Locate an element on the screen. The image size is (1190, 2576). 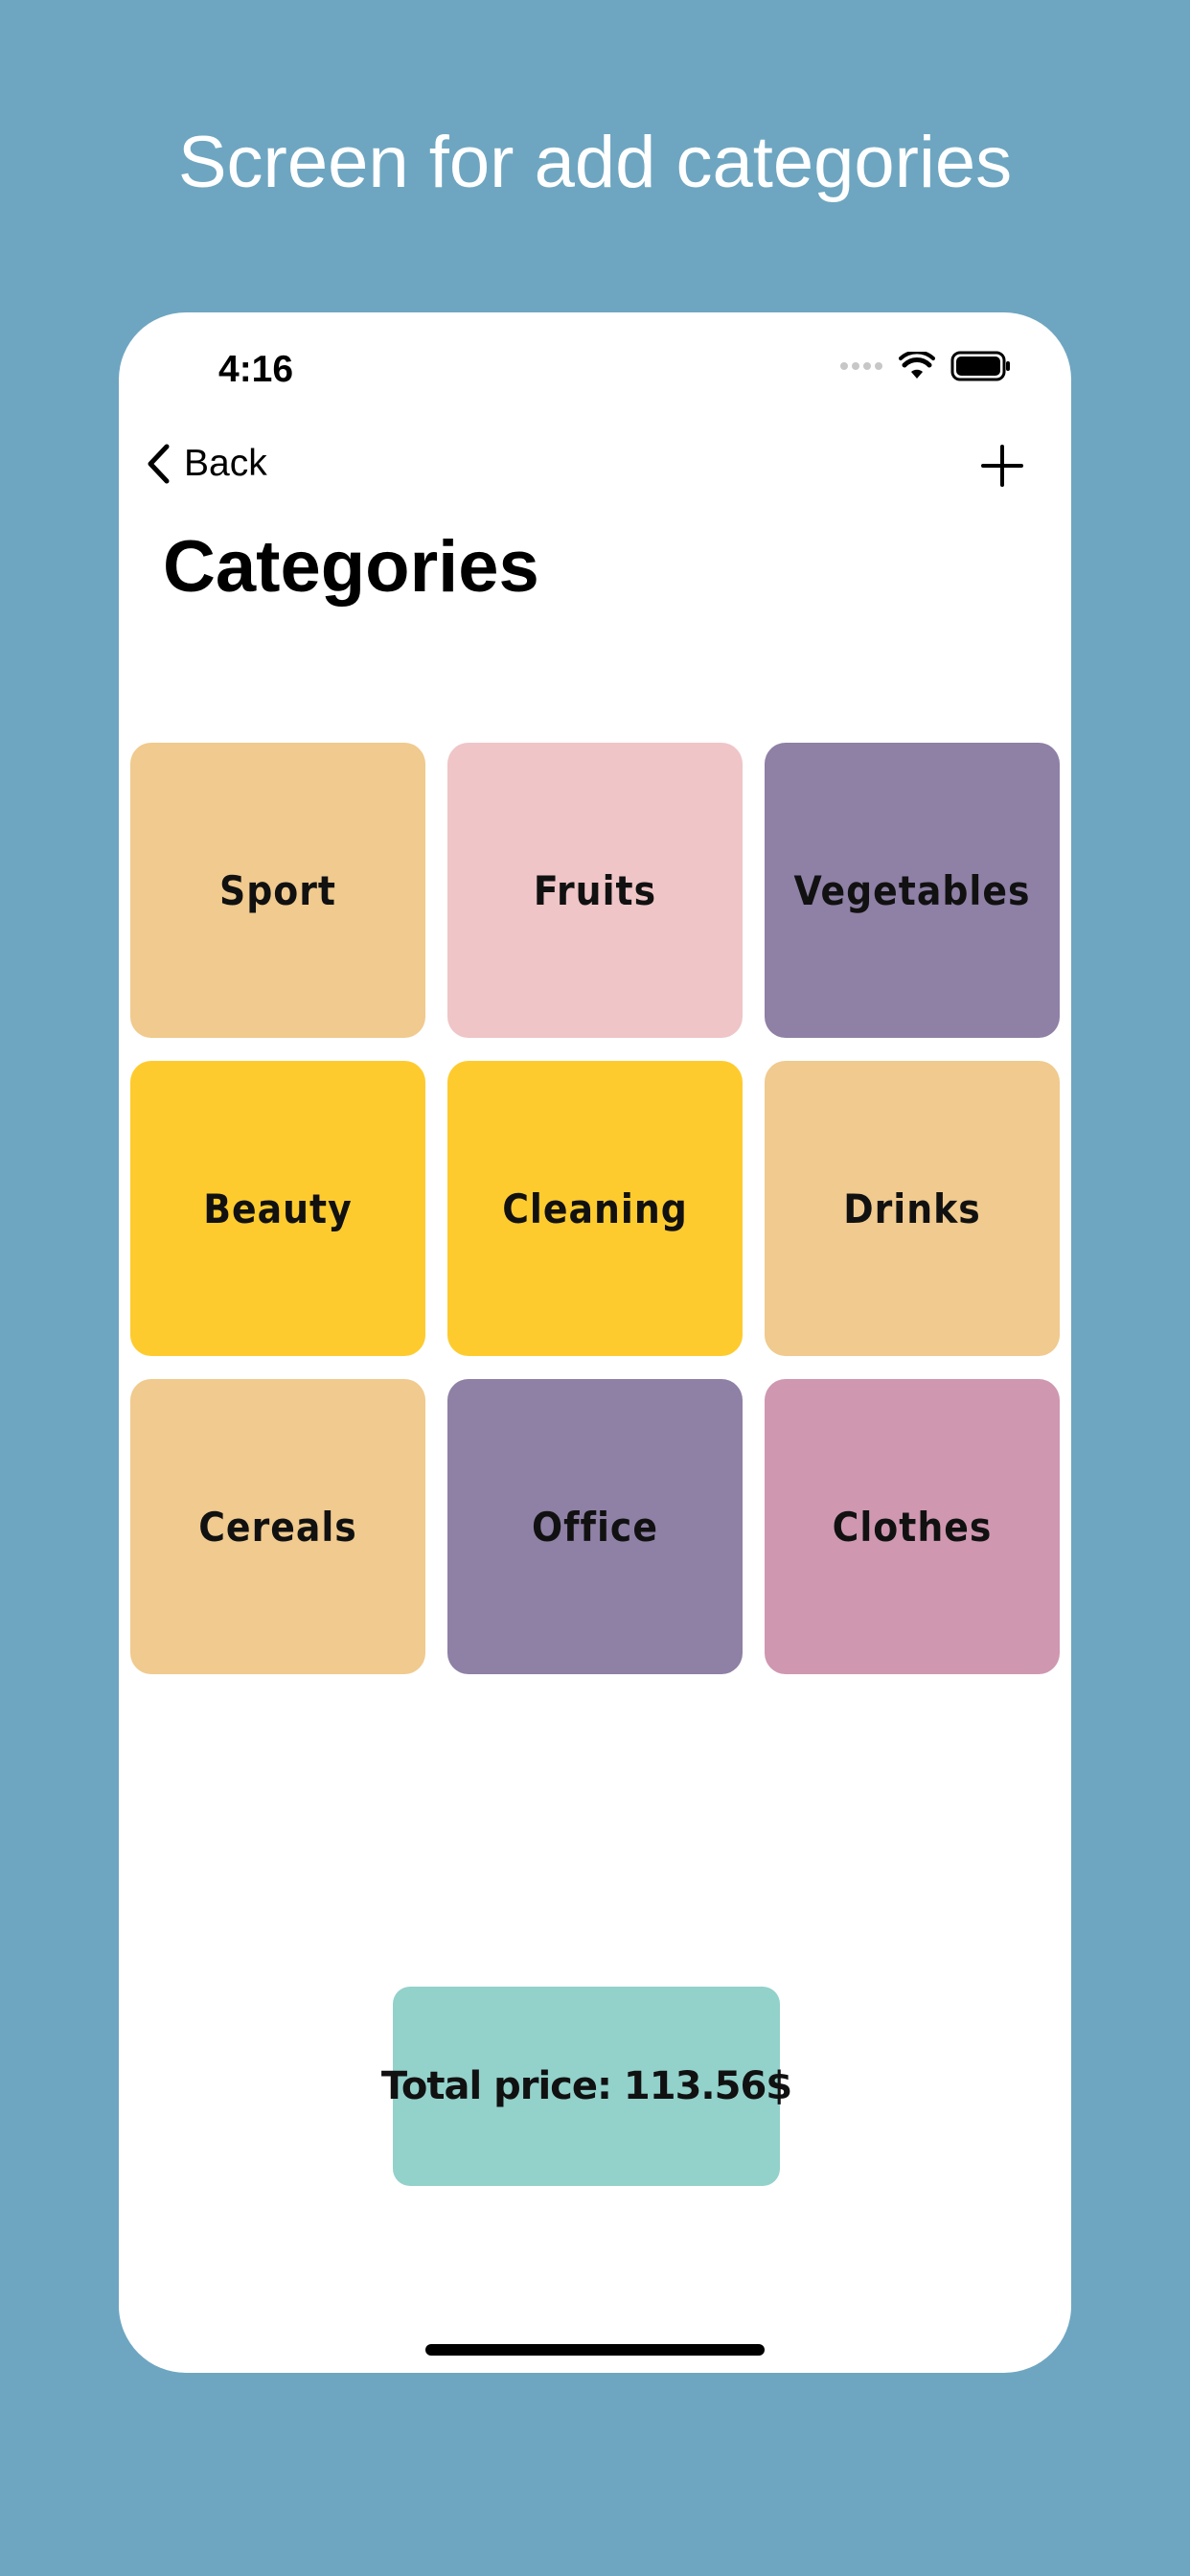
category-label: Fruits is located at coordinates (595, 890).